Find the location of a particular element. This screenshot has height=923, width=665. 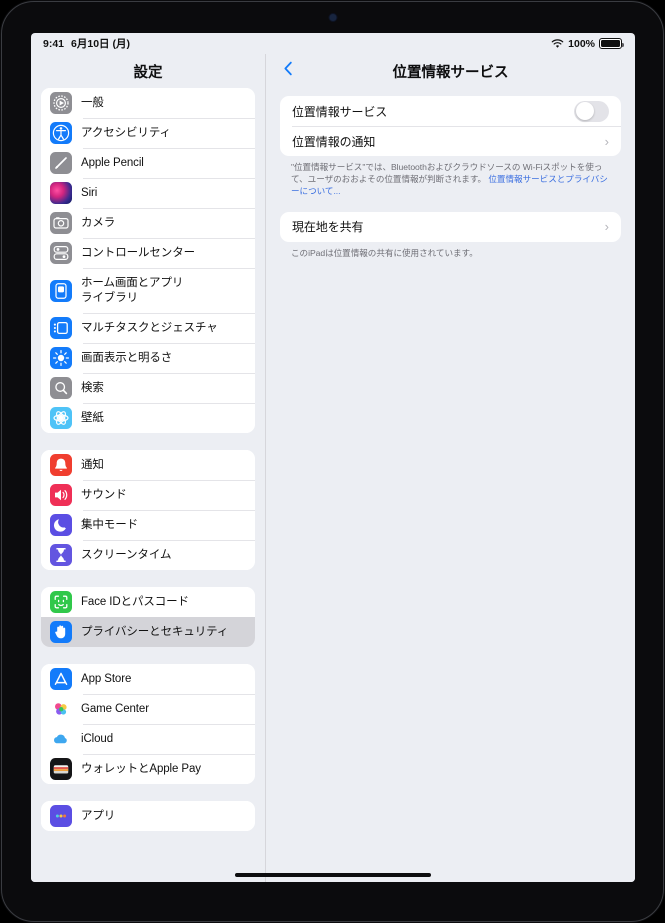

sidebar-item-label: Game Center is located at coordinates (115, 708).